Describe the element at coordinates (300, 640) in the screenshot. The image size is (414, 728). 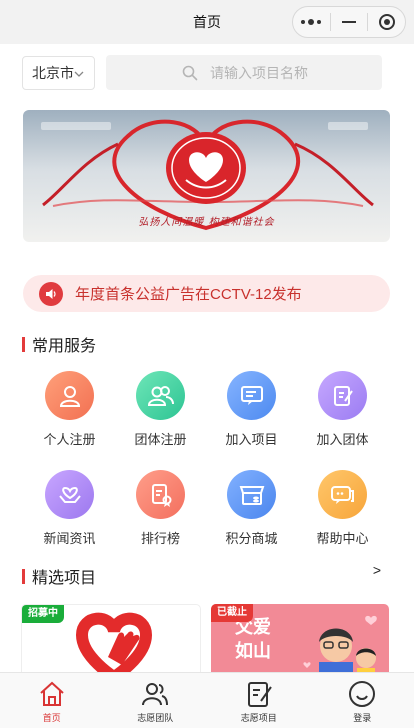
I see `project-card: 父爱 如山 已截止` at that location.